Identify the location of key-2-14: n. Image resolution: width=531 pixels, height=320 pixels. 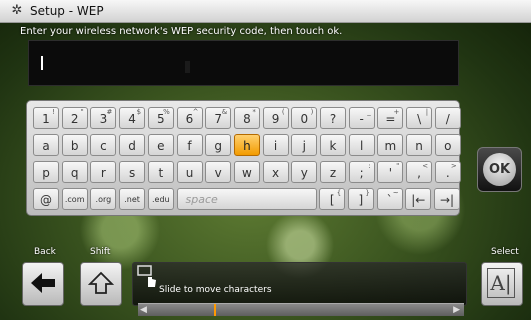
(419, 145).